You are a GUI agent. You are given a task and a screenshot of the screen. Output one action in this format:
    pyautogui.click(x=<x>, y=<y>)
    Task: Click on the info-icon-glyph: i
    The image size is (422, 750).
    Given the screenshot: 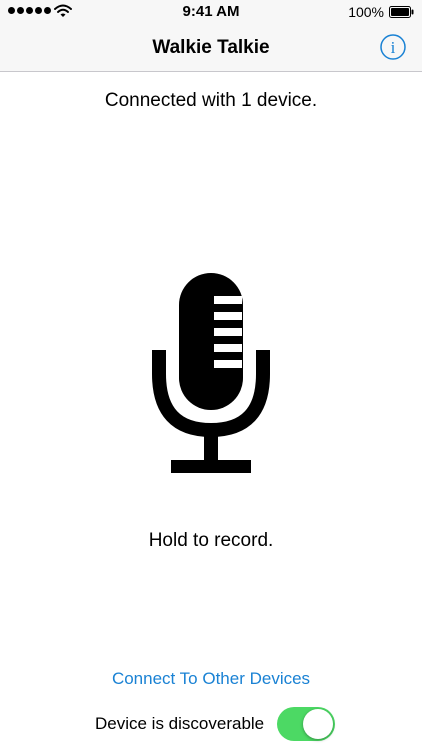 What is the action you would take?
    pyautogui.click(x=393, y=47)
    